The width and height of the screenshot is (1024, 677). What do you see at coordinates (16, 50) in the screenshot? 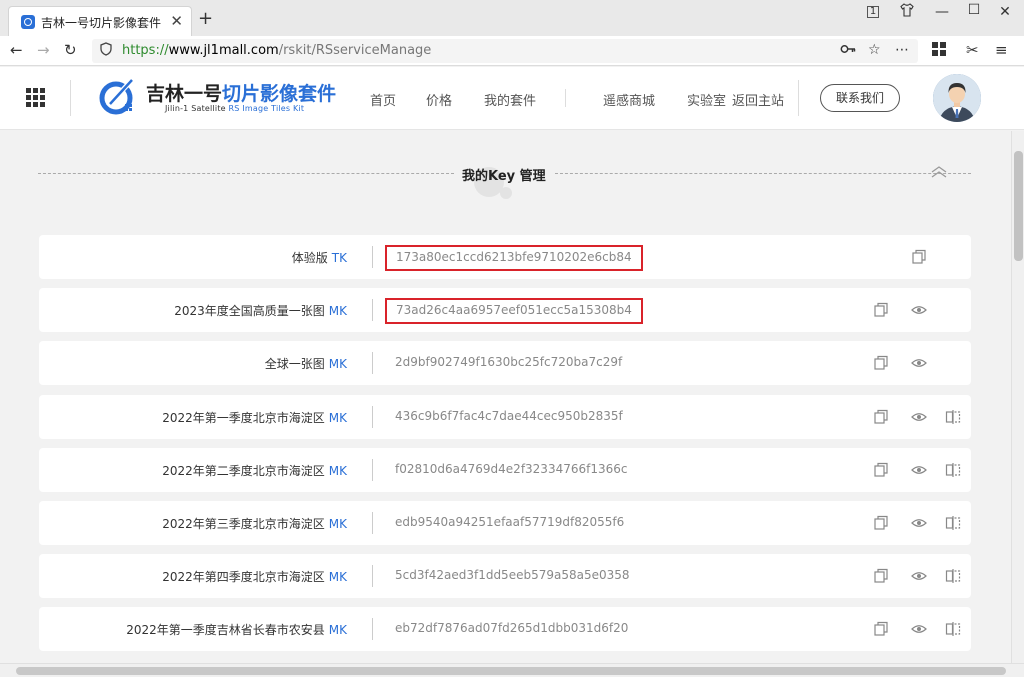
I see `back-icon: ←` at bounding box center [16, 50].